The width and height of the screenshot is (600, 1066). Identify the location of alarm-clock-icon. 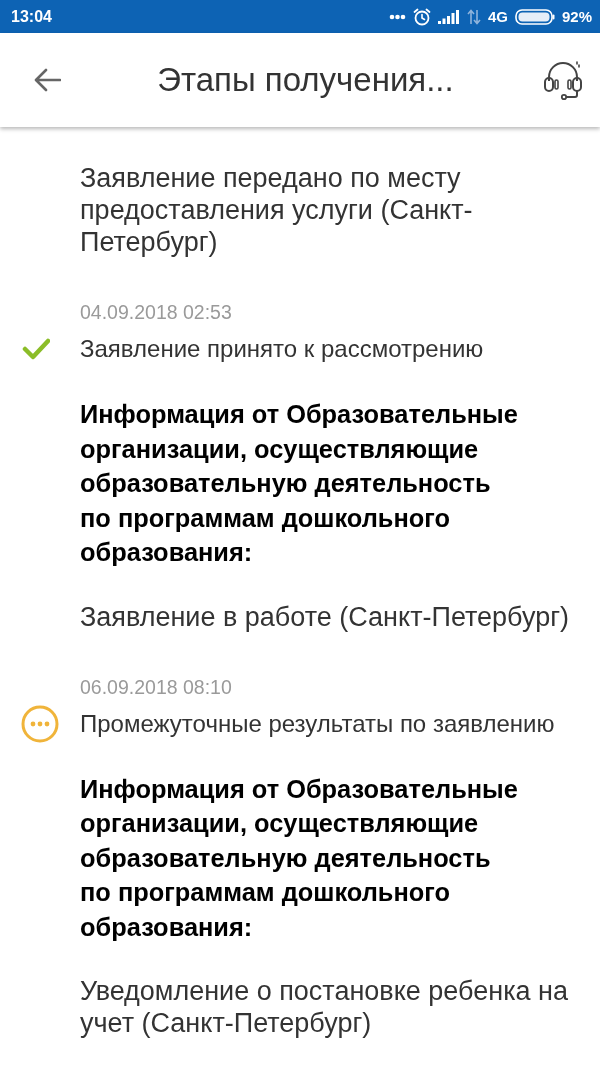
(421, 16).